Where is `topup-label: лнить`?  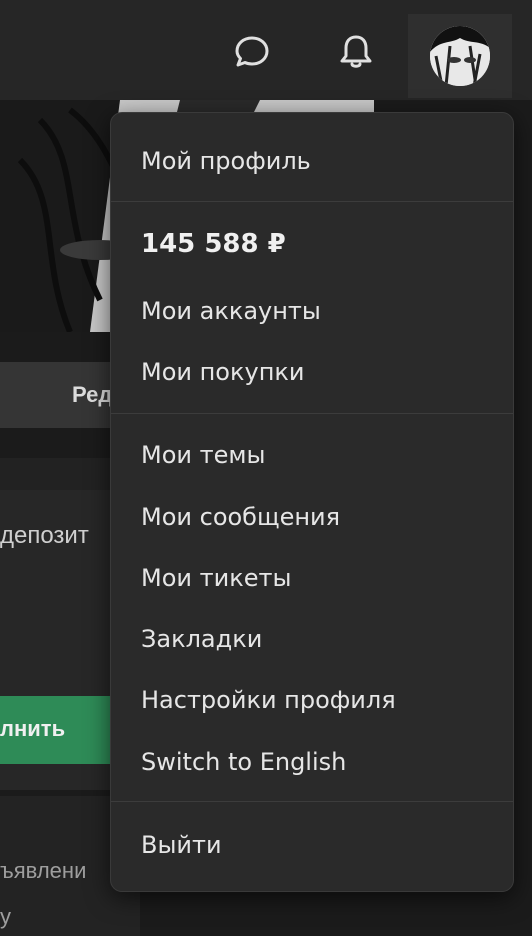 topup-label: лнить is located at coordinates (33, 728).